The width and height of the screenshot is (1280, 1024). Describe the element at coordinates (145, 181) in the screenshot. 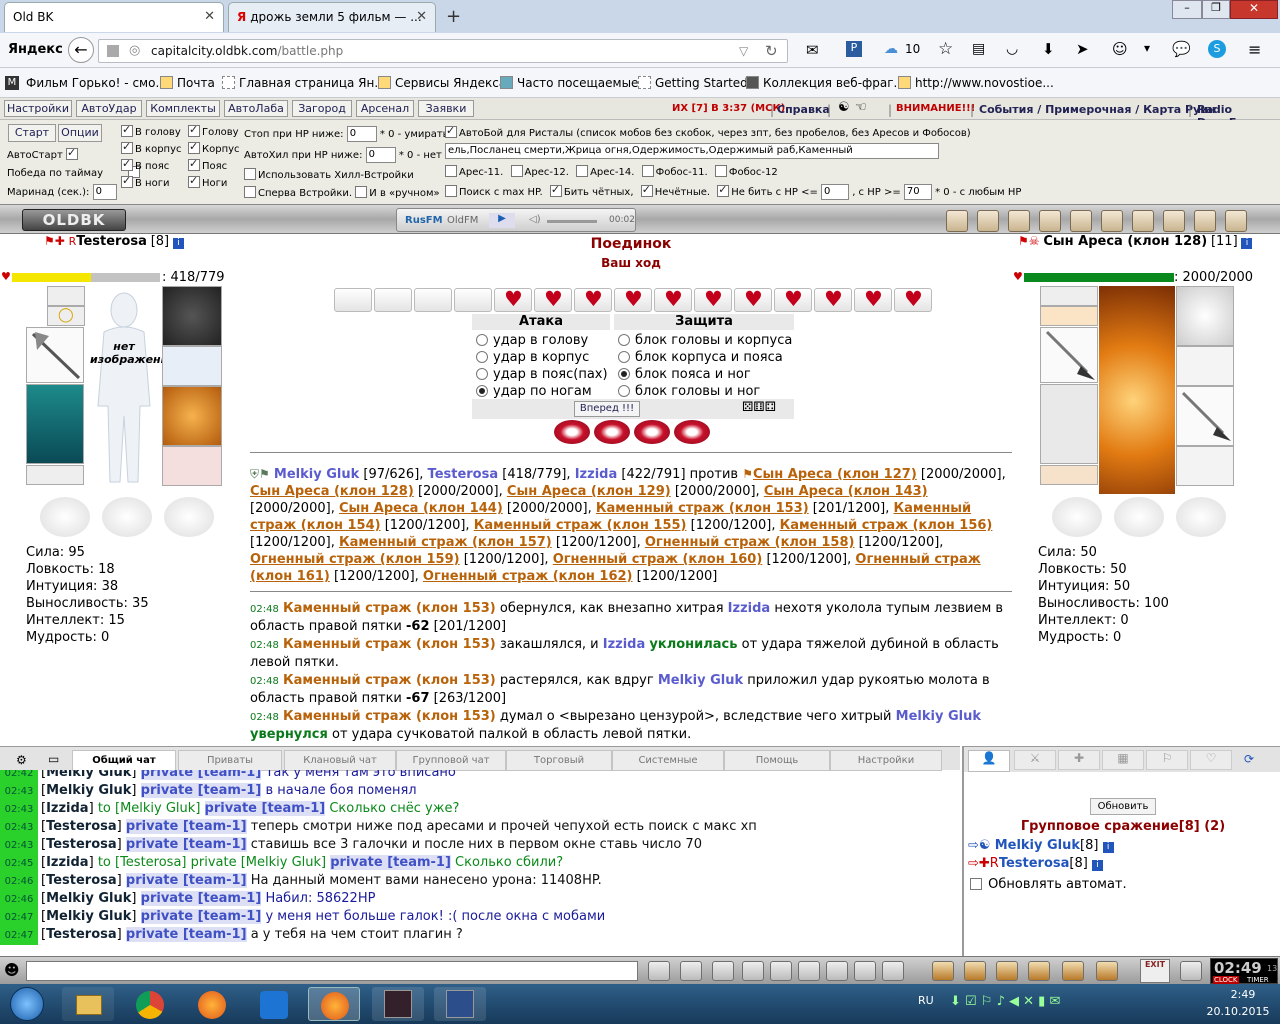

I see `attack-legs-option: В ноги` at that location.